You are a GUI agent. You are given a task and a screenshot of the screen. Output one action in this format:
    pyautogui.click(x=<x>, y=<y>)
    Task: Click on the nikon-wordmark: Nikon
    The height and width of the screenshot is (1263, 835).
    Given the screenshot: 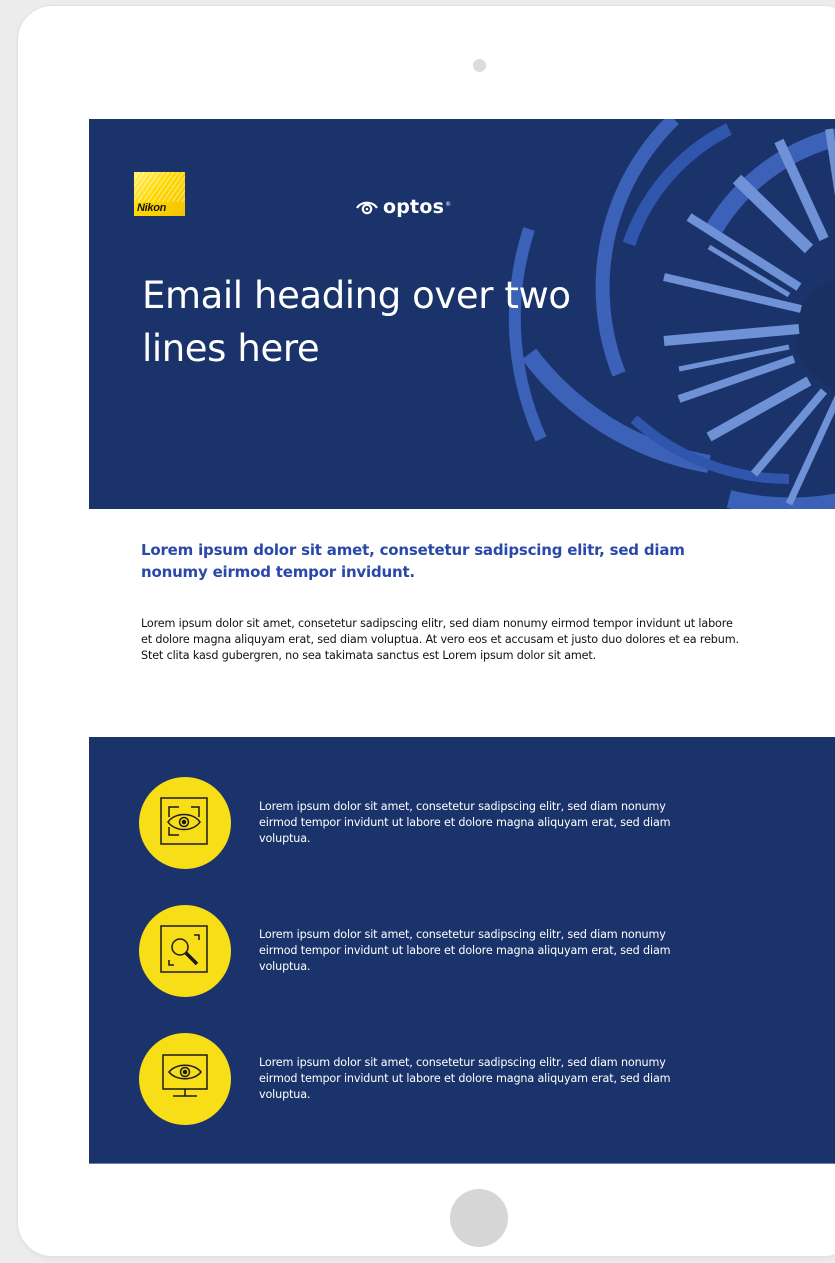 What is the action you would take?
    pyautogui.click(x=152, y=208)
    